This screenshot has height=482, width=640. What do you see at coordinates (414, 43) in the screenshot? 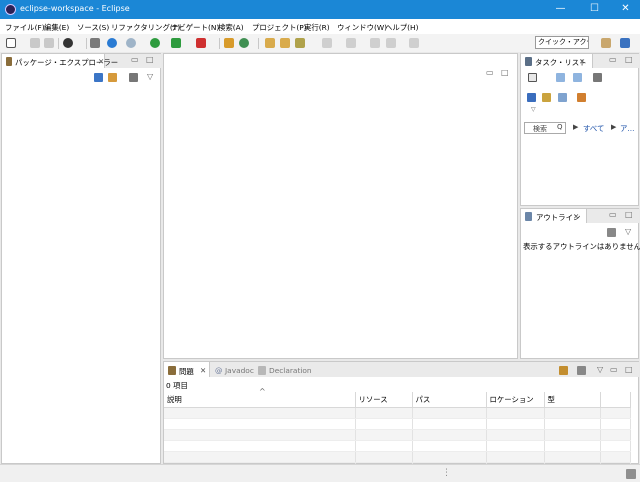
I see `forward-icon` at bounding box center [414, 43].